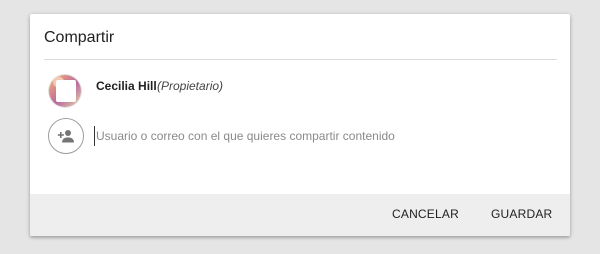  Describe the element at coordinates (300, 59) in the screenshot. I see `title-divider` at that location.